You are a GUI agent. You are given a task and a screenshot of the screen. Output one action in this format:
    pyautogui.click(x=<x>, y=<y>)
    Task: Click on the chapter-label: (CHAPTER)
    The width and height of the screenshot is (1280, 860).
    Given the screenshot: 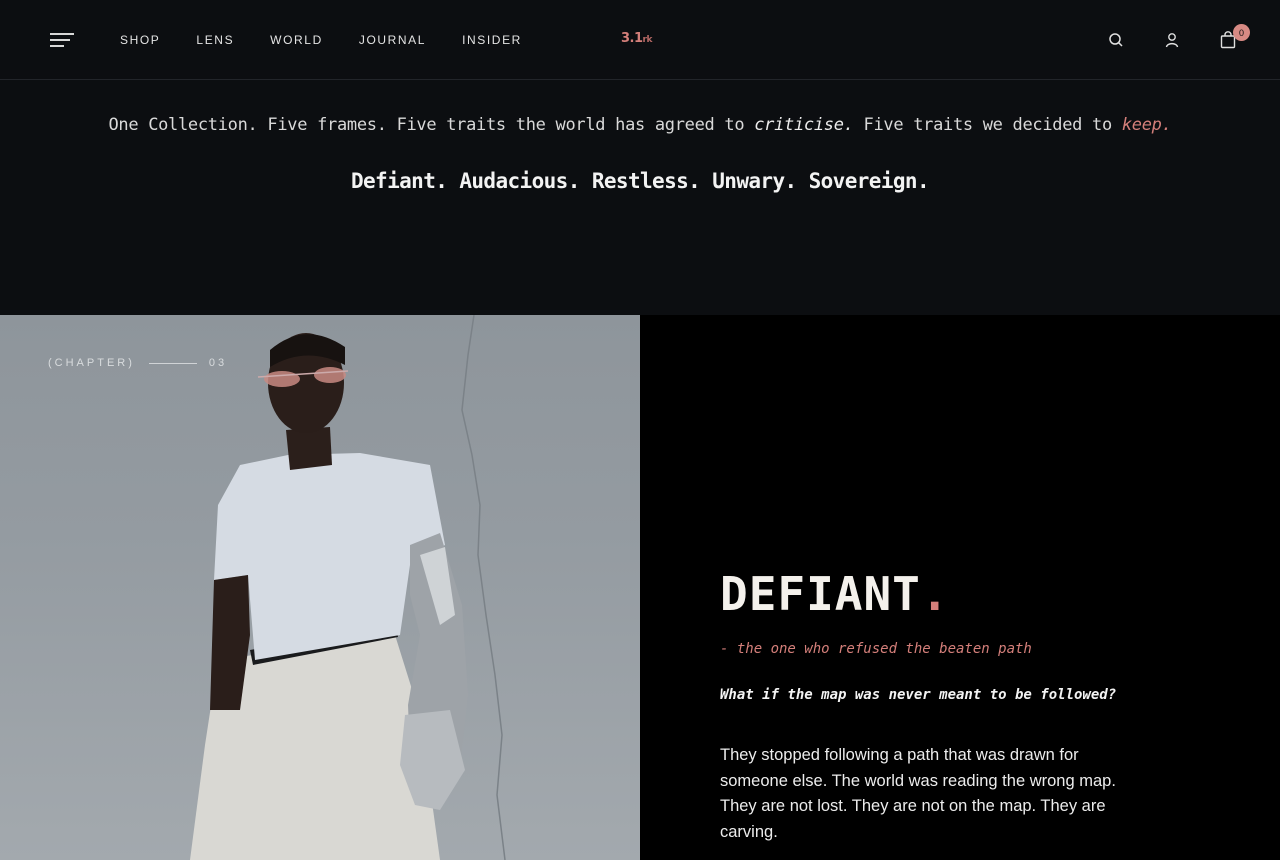 What is the action you would take?
    pyautogui.click(x=91, y=363)
    